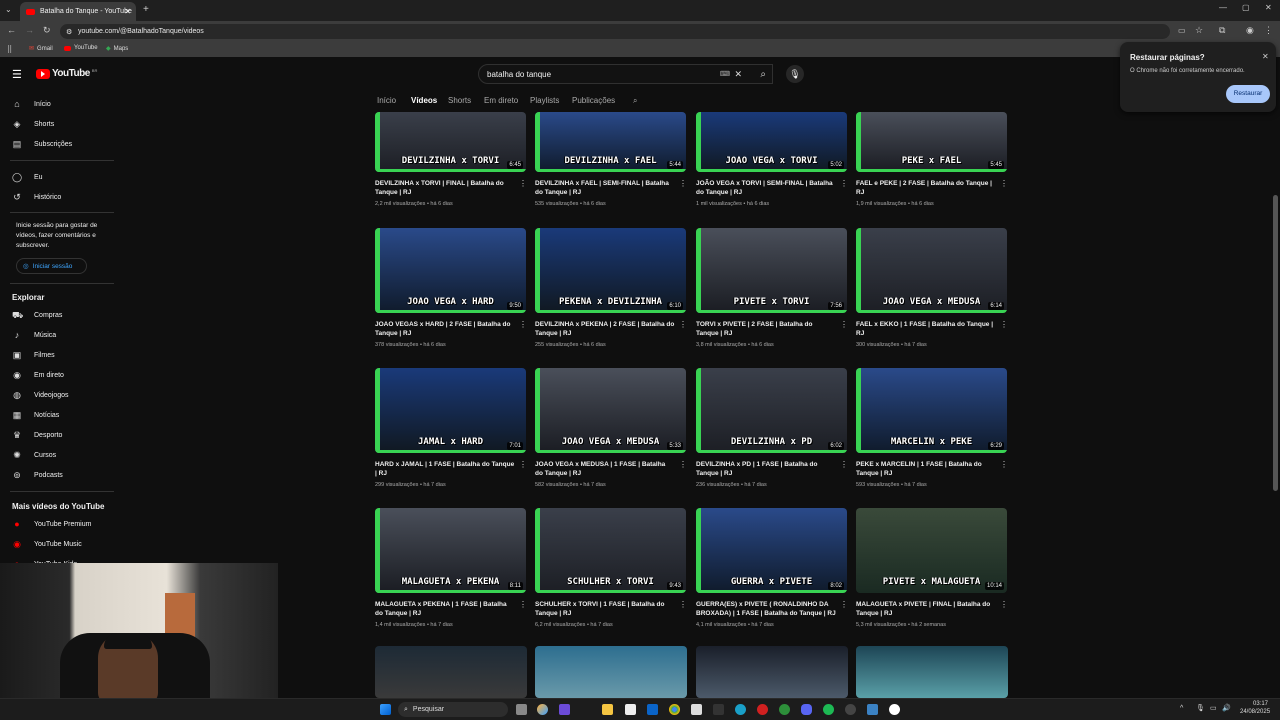 The width and height of the screenshot is (1280, 720). I want to click on apps-icon: ⣿, so click(9, 49).